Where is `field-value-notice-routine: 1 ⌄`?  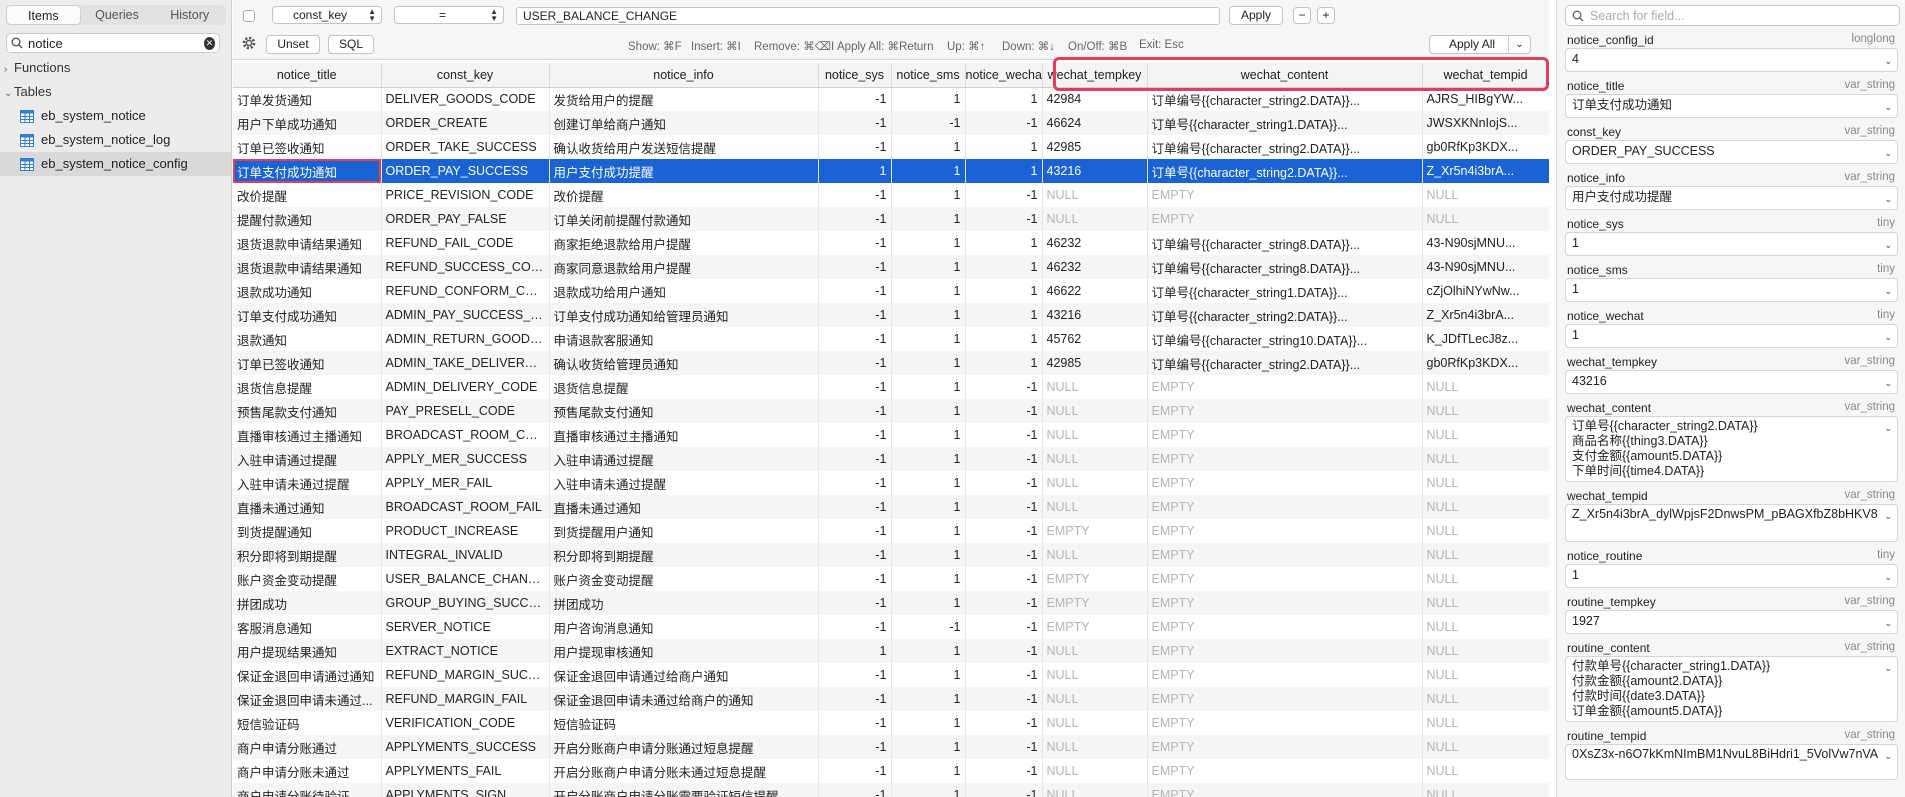
field-value-notice-routine: 1 ⌄ is located at coordinates (1731, 576).